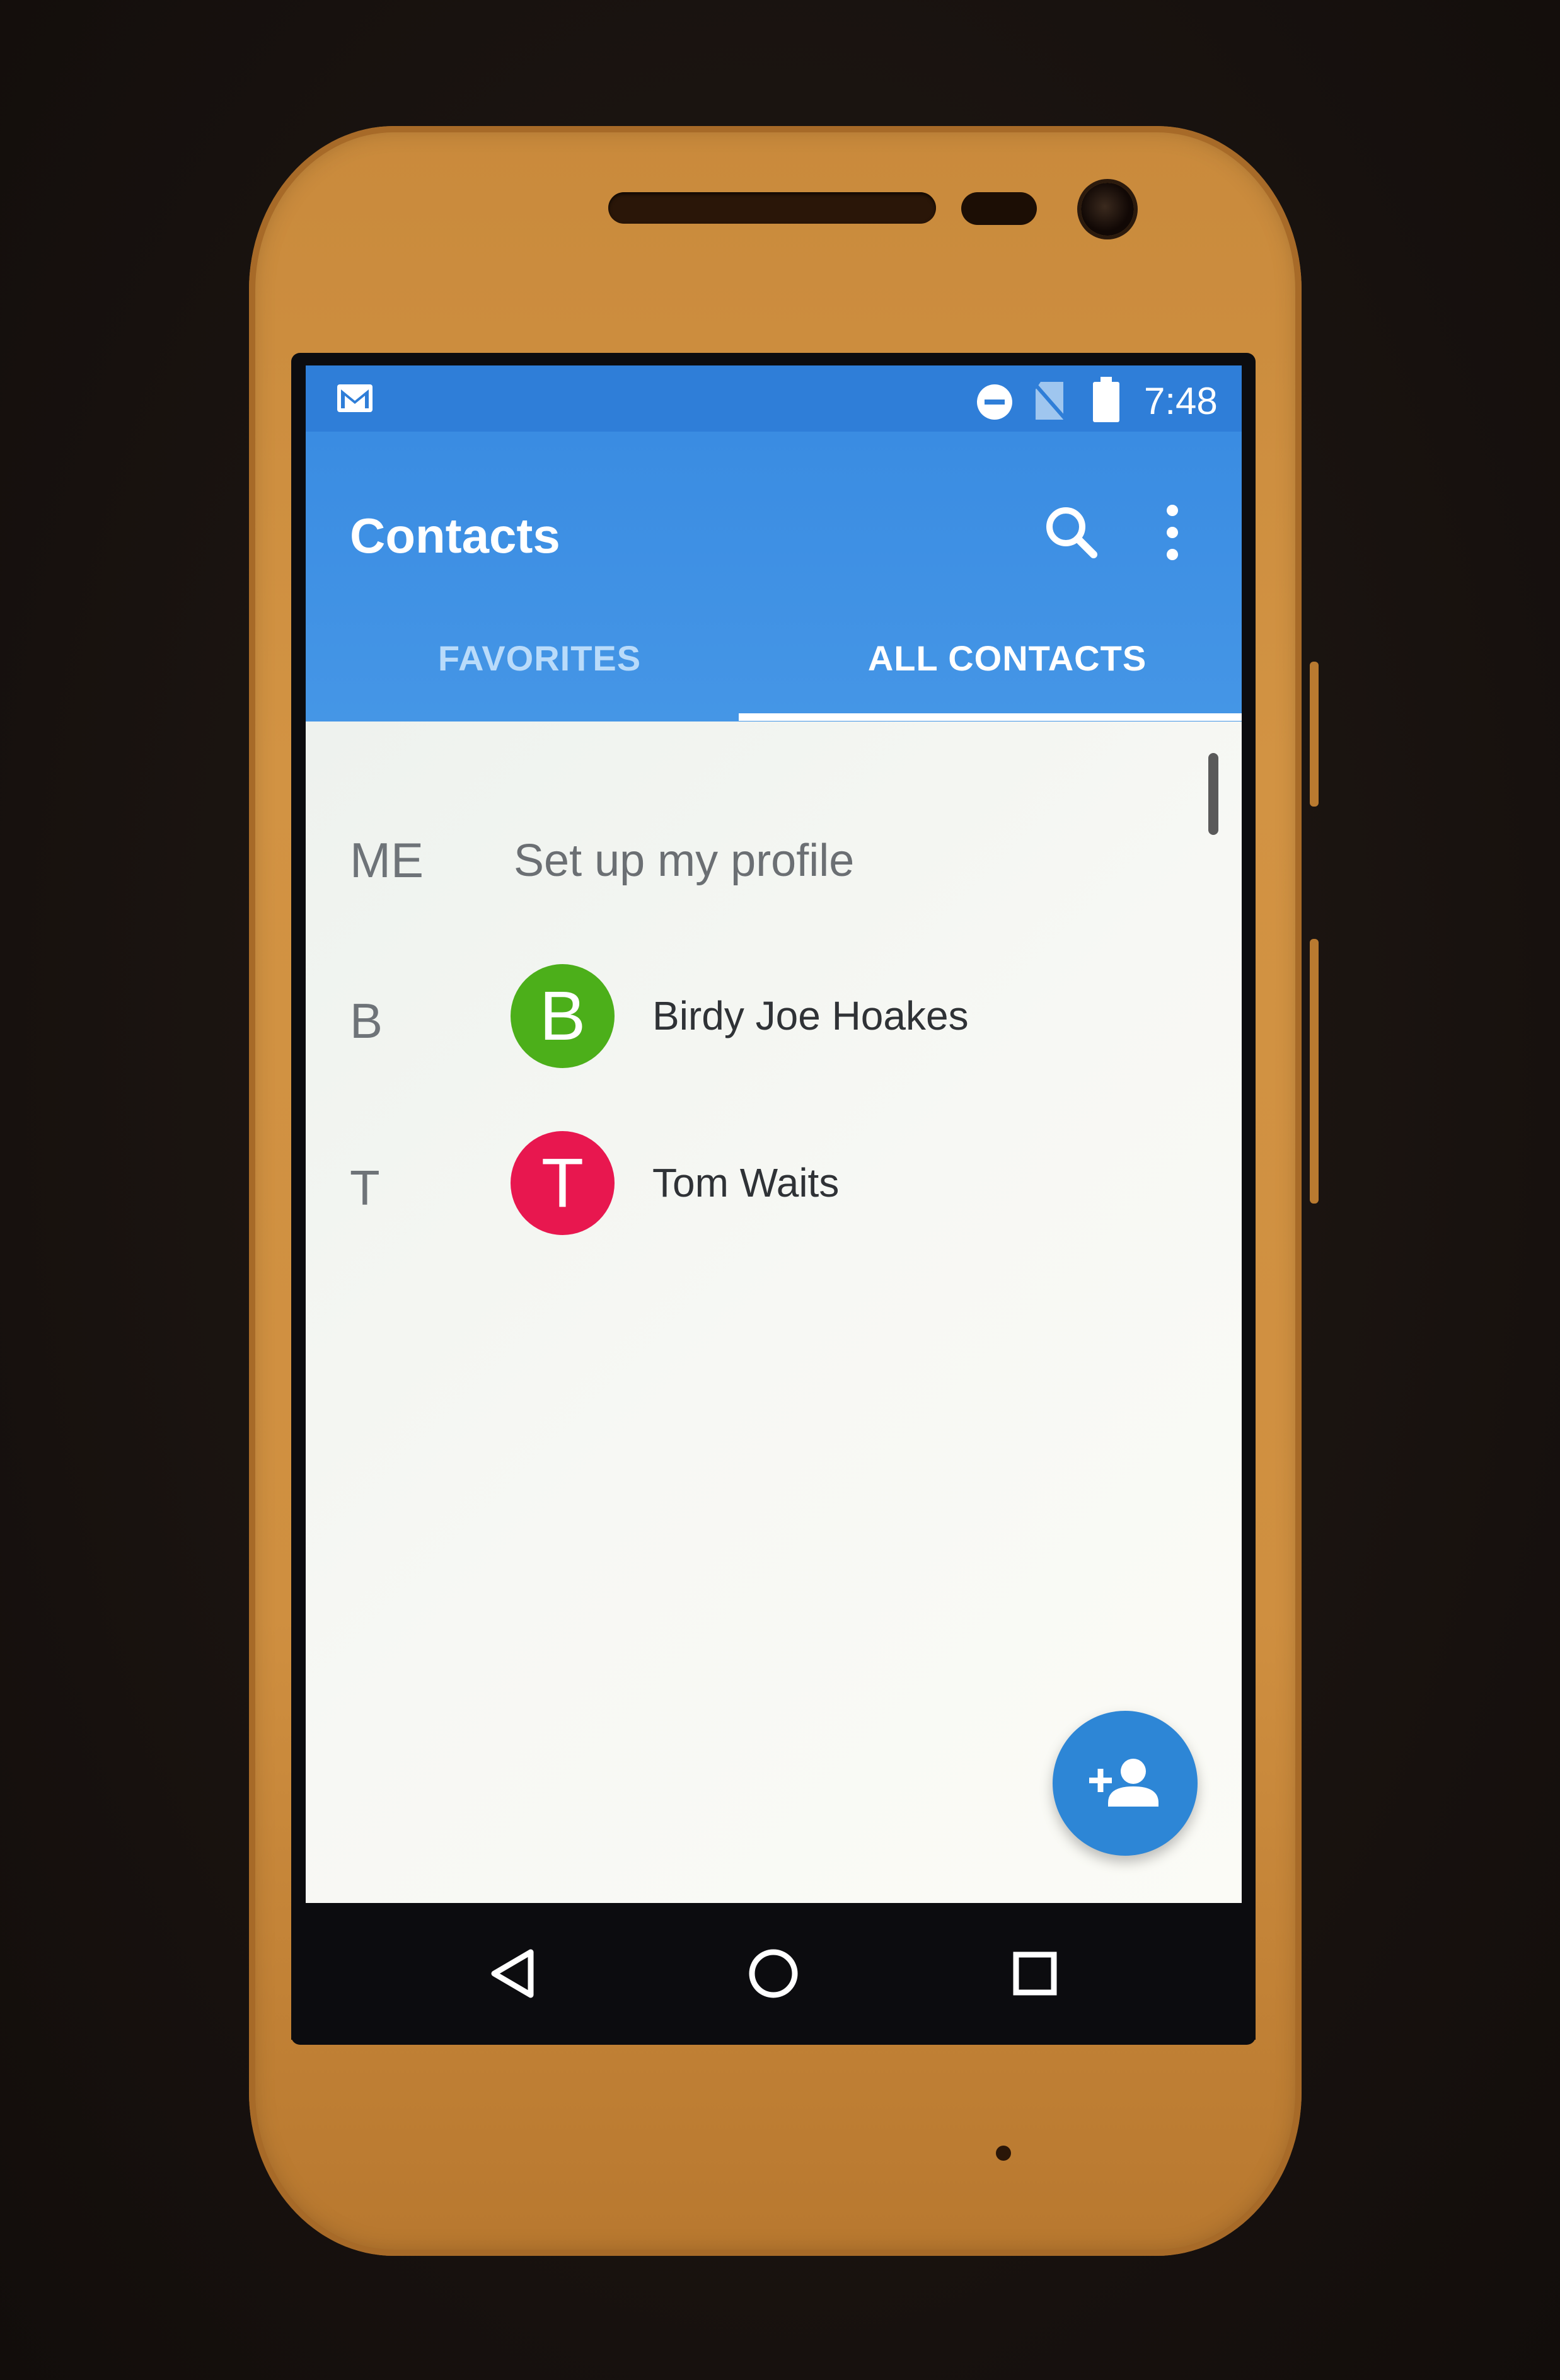  What do you see at coordinates (747, 823) in the screenshot?
I see `my-profile-row: ME Set up my profile` at bounding box center [747, 823].